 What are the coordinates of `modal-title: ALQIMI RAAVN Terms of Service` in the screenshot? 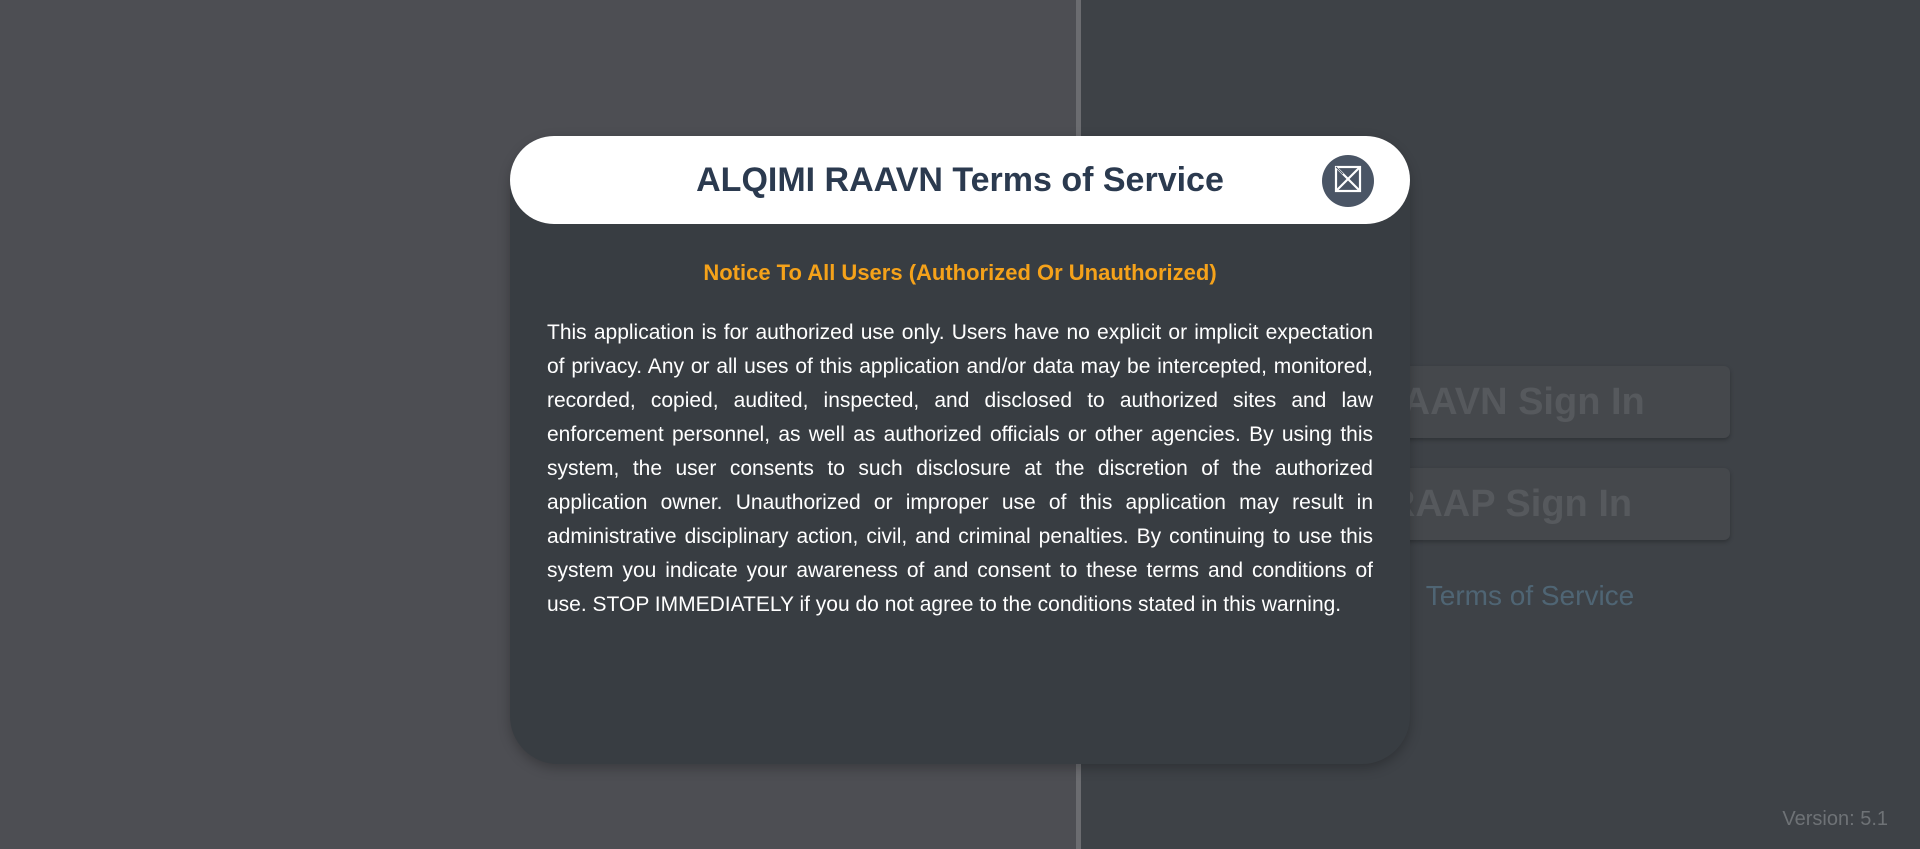 It's located at (960, 180).